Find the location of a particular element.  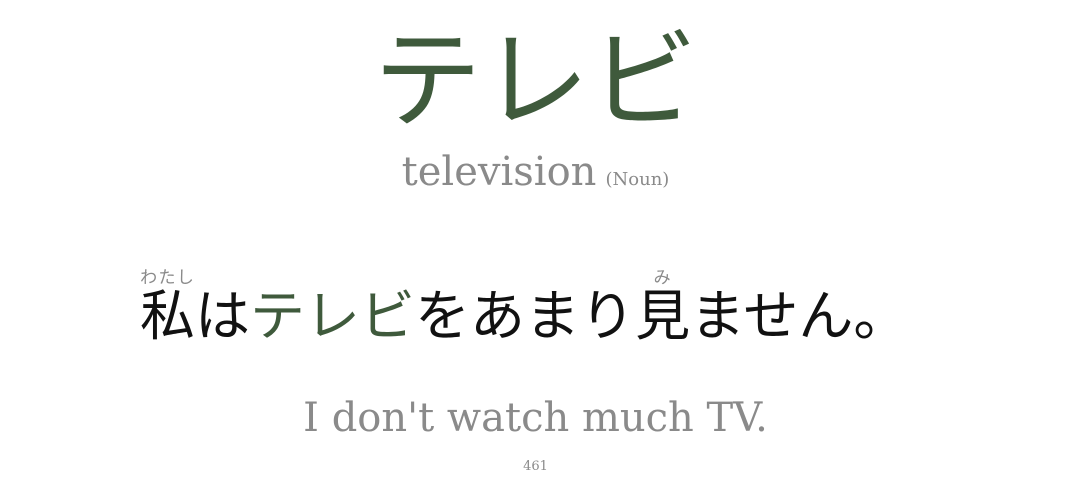

sentence-target-word: テレビ is located at coordinates (333, 316).